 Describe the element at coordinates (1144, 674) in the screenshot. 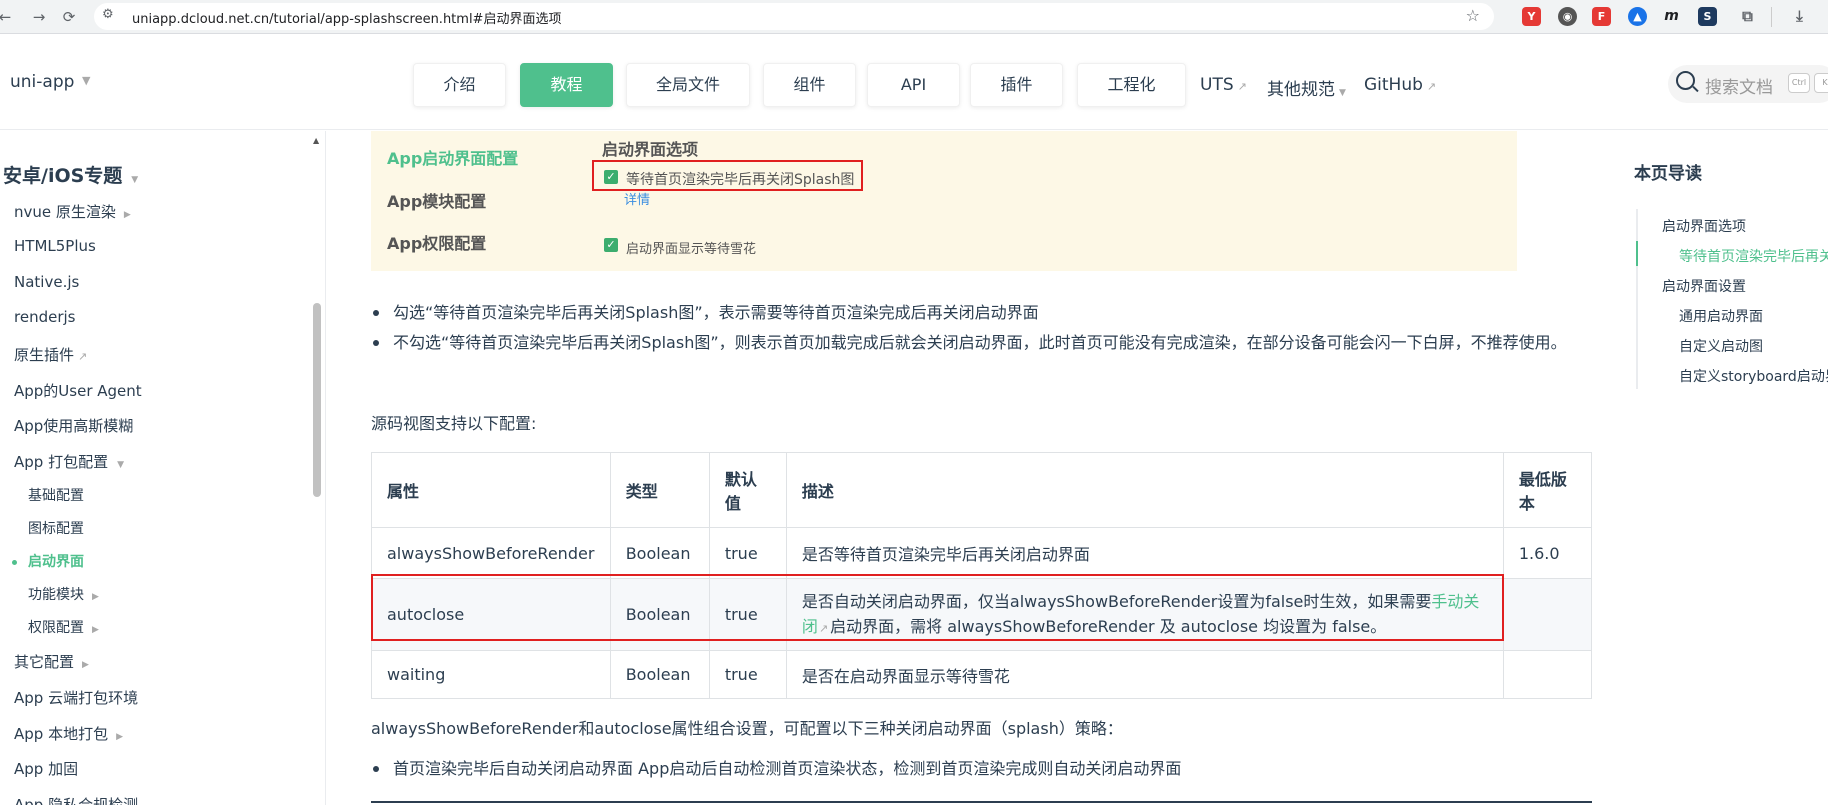

I see `cell-desc: 是否在启动界面显示等待雪花` at that location.